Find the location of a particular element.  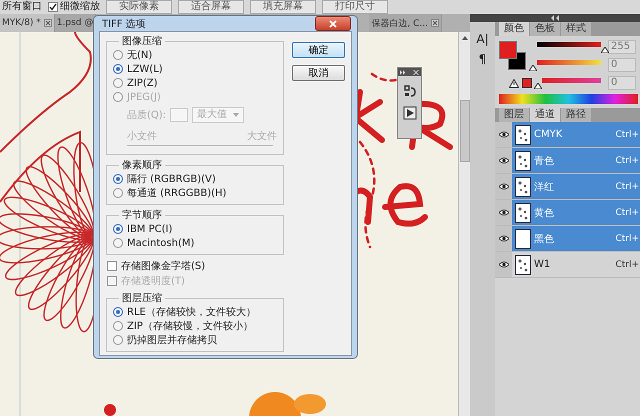

panel-glyph-icon: A| is located at coordinates (482, 39).